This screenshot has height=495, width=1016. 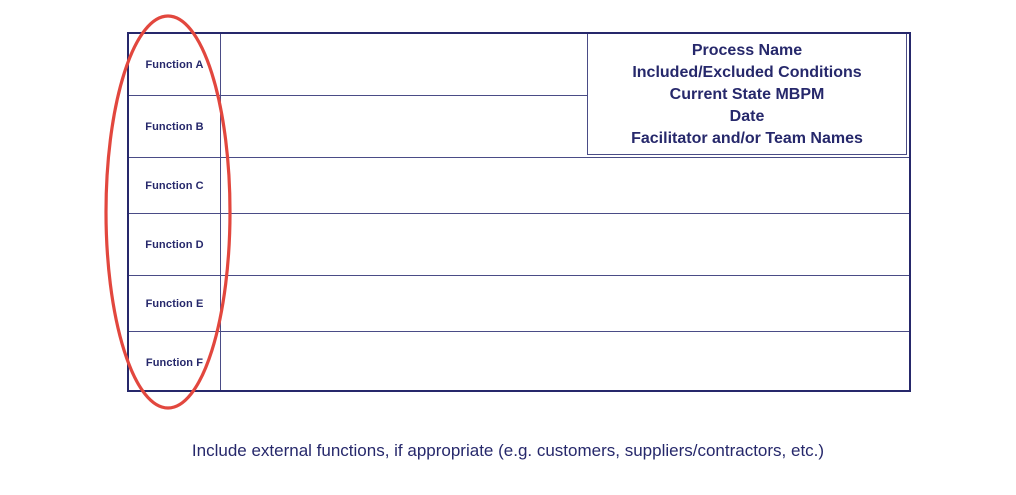 What do you see at coordinates (747, 50) in the screenshot?
I see `process-name-label: Process Name` at bounding box center [747, 50].